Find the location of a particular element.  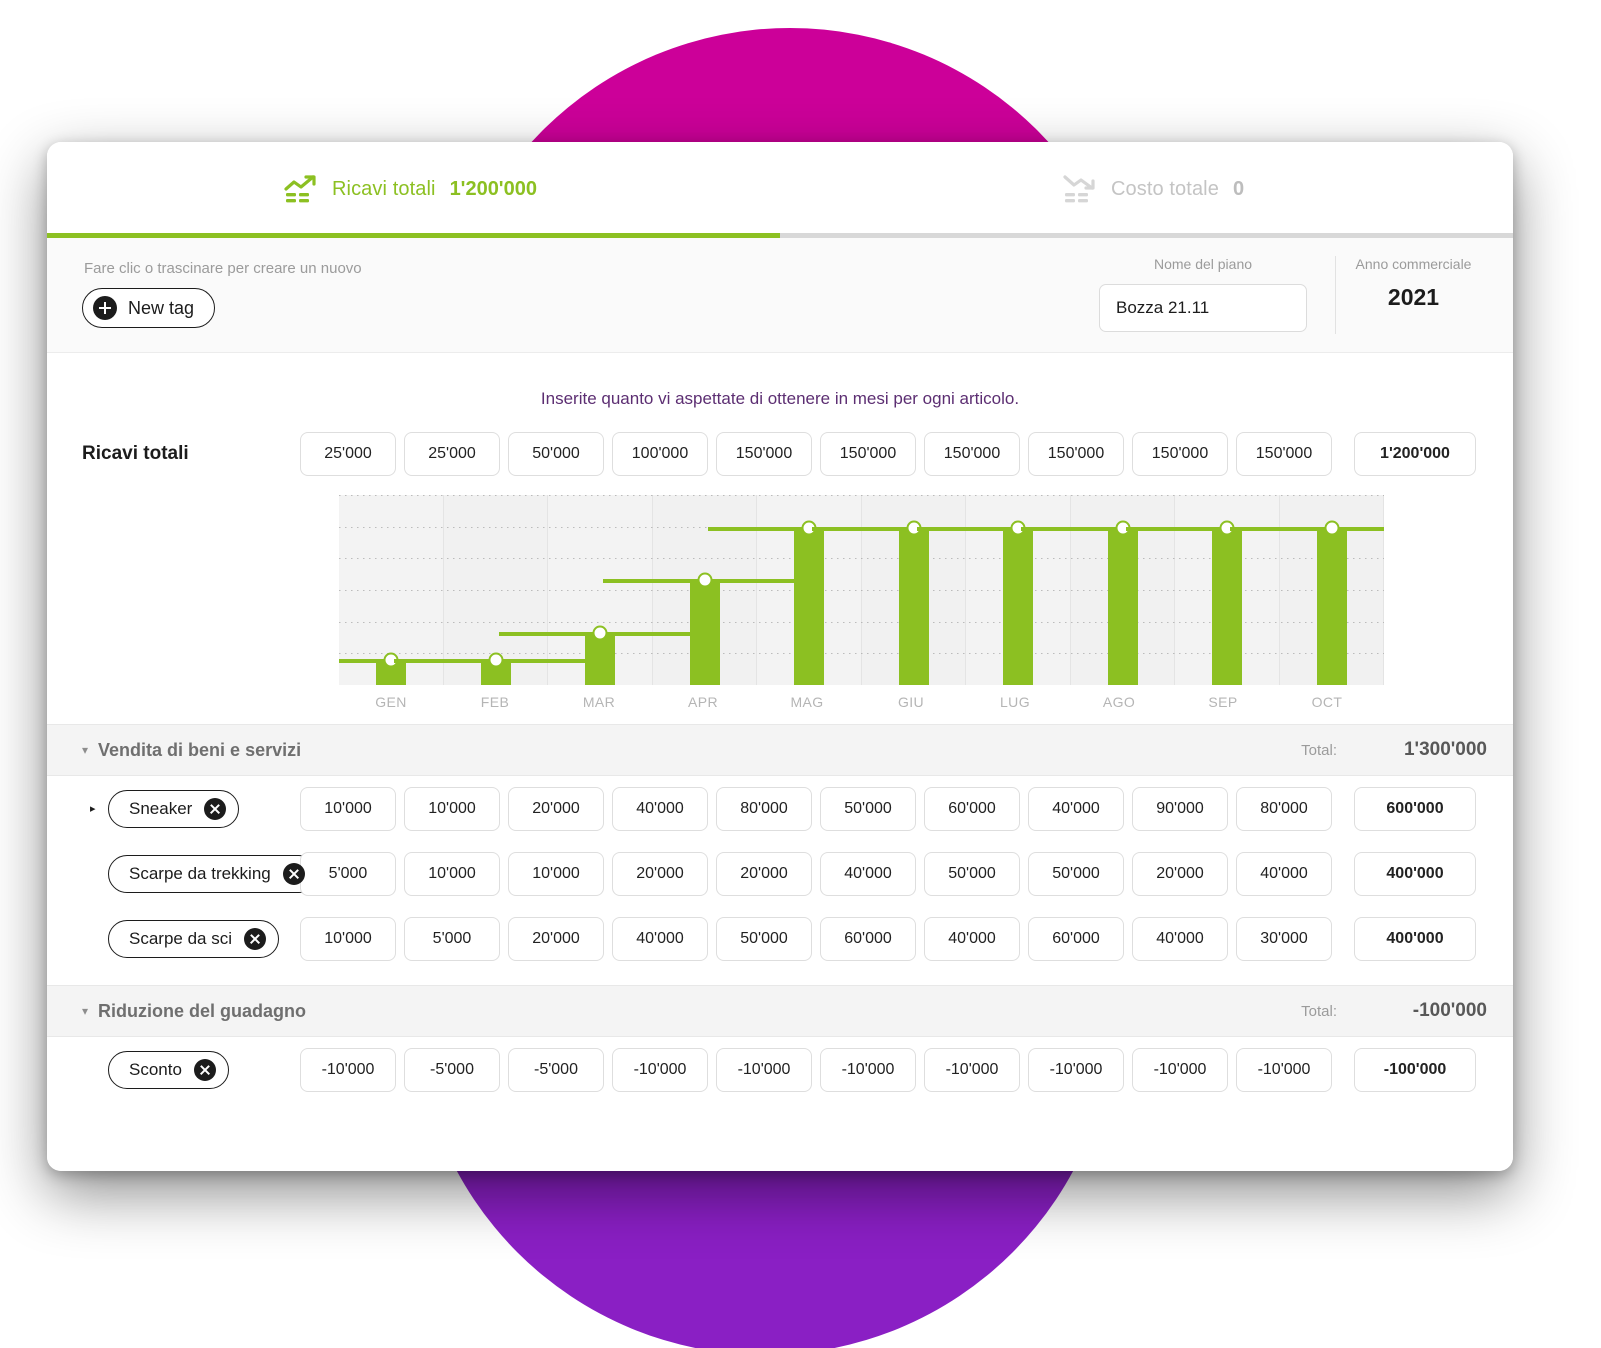

totals-cell: 100'000 is located at coordinates (660, 454).